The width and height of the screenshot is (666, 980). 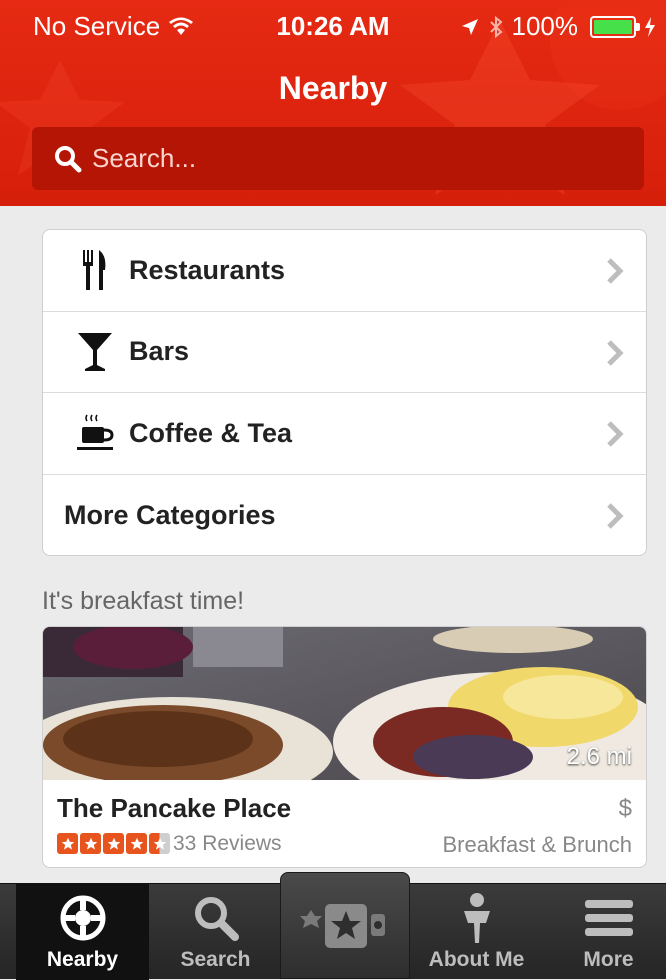 I want to click on nearby-compass-icon, so click(x=83, y=918).